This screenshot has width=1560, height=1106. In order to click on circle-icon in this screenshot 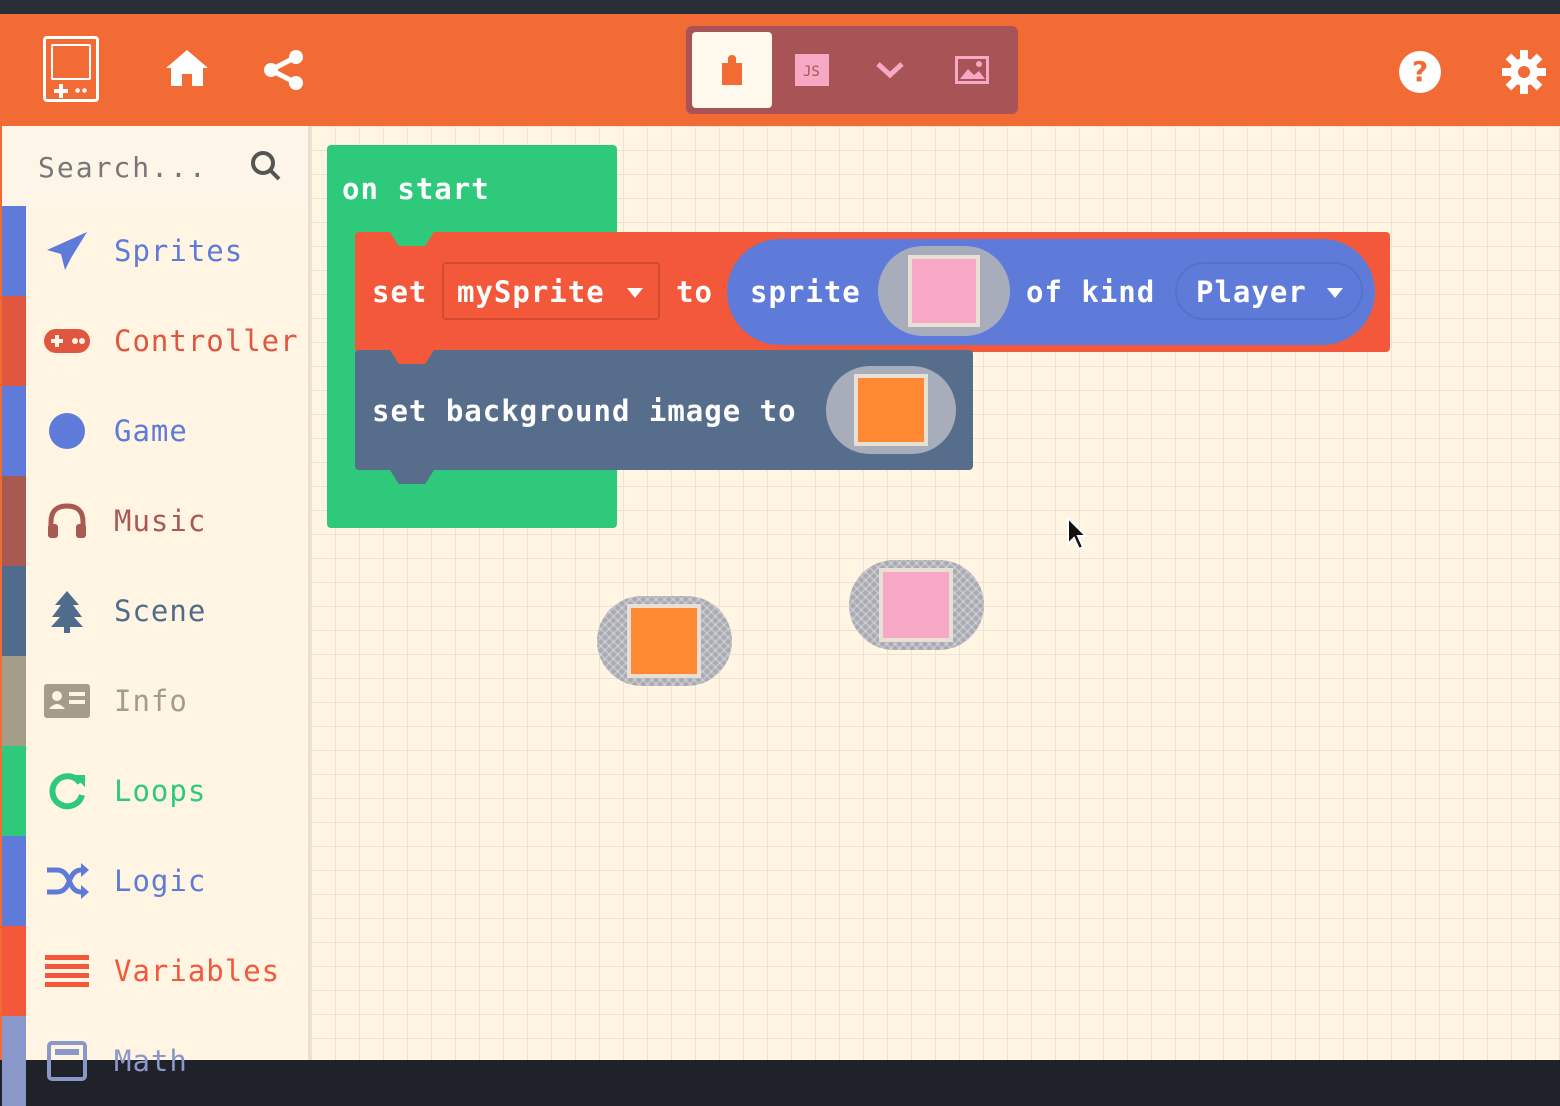, I will do `click(67, 431)`.